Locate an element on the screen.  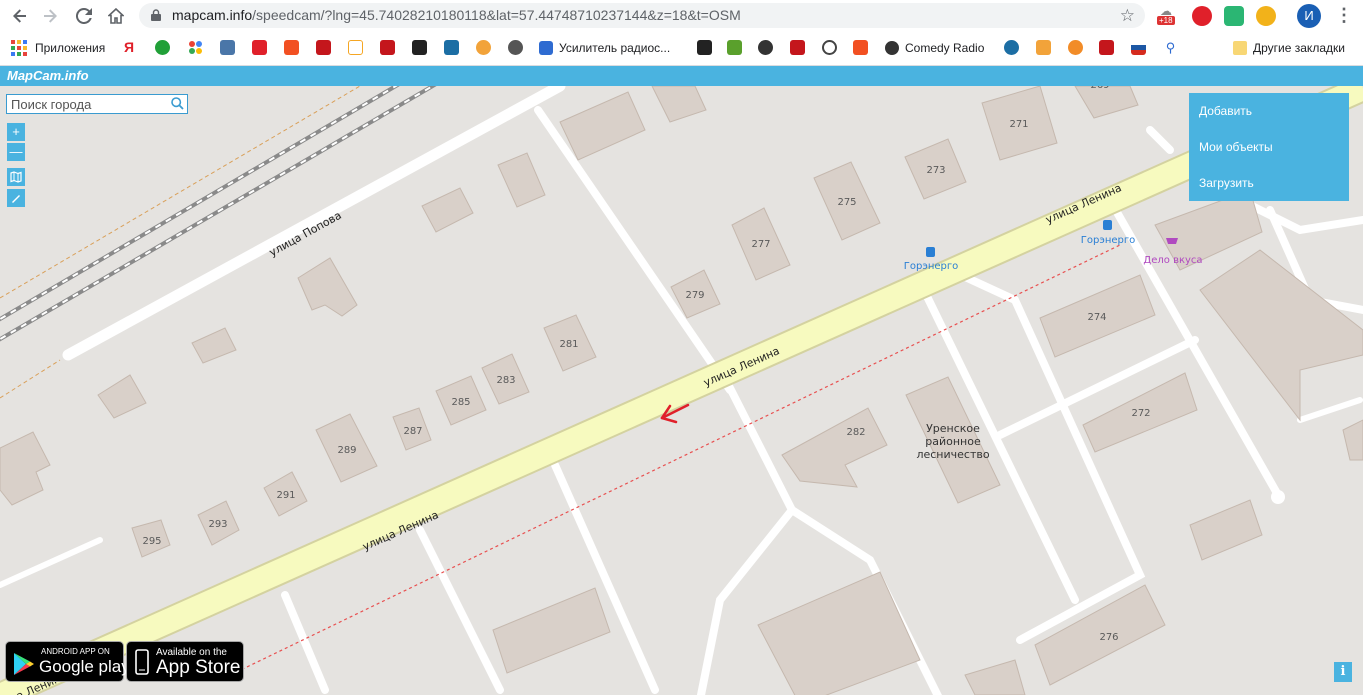
home-icon is located at coordinates (116, 16).